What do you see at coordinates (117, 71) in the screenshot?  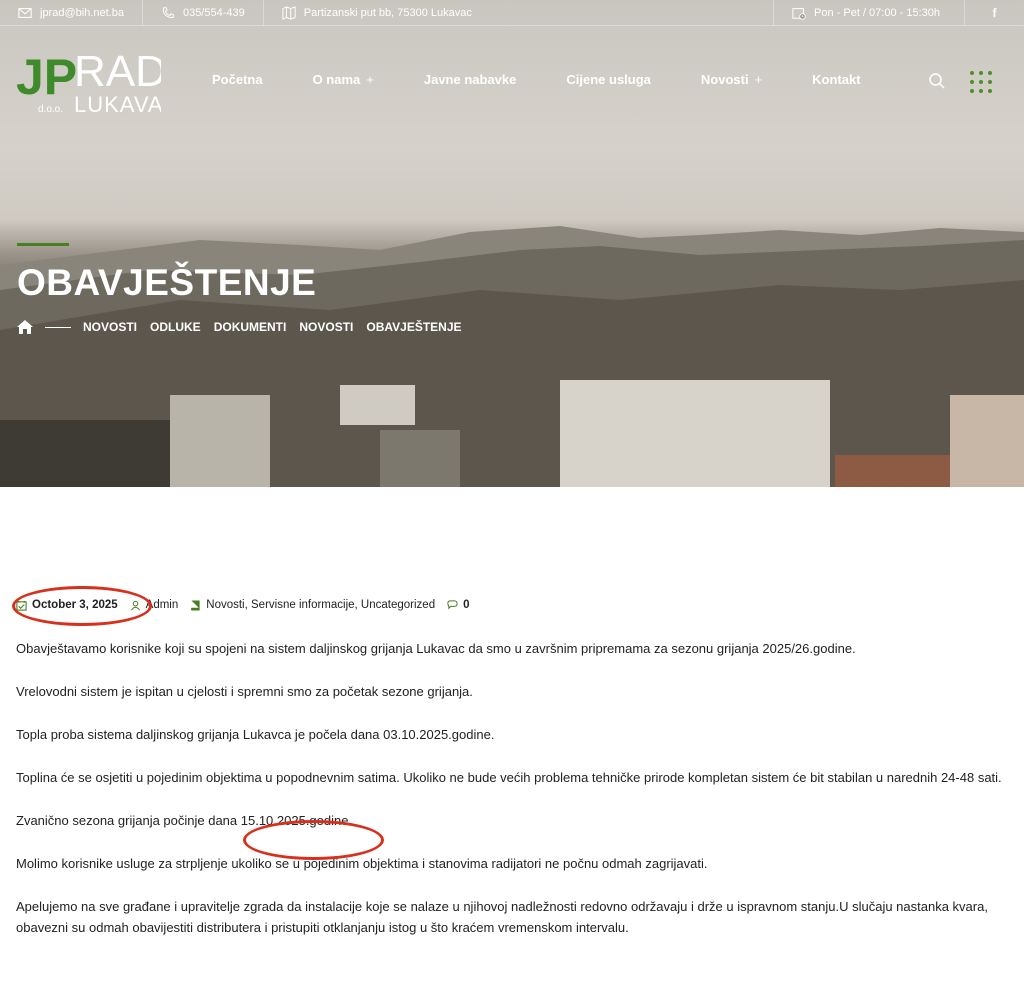 I see `svg-text: RAD` at bounding box center [117, 71].